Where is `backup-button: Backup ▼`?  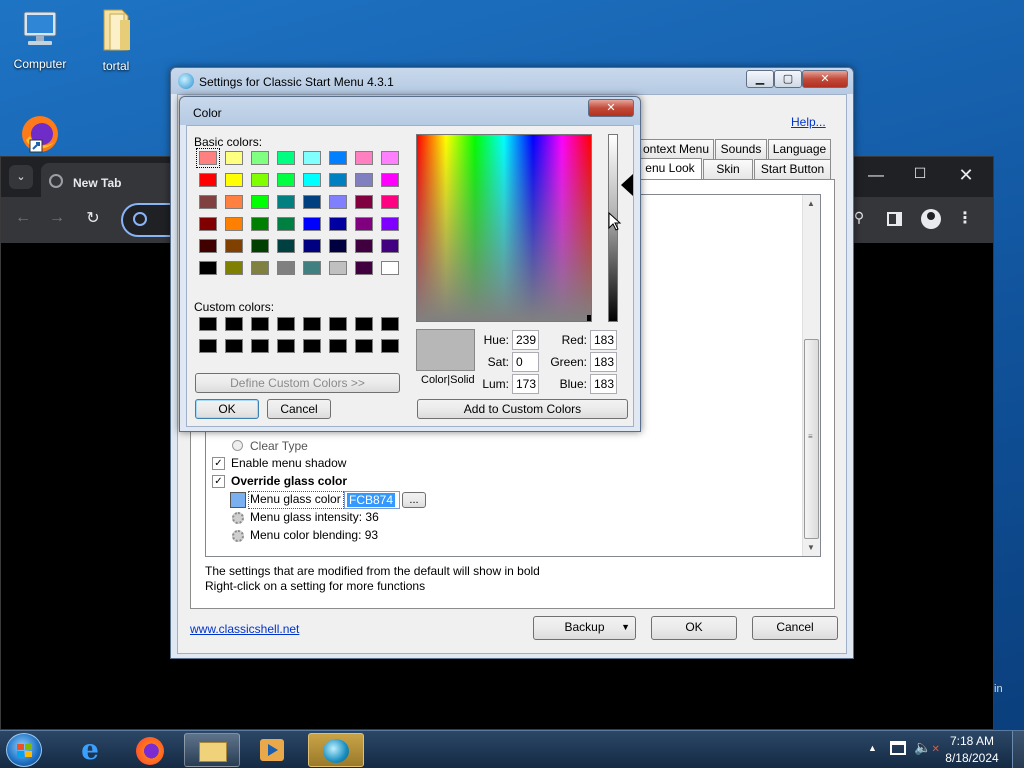 backup-button: Backup ▼ is located at coordinates (584, 628).